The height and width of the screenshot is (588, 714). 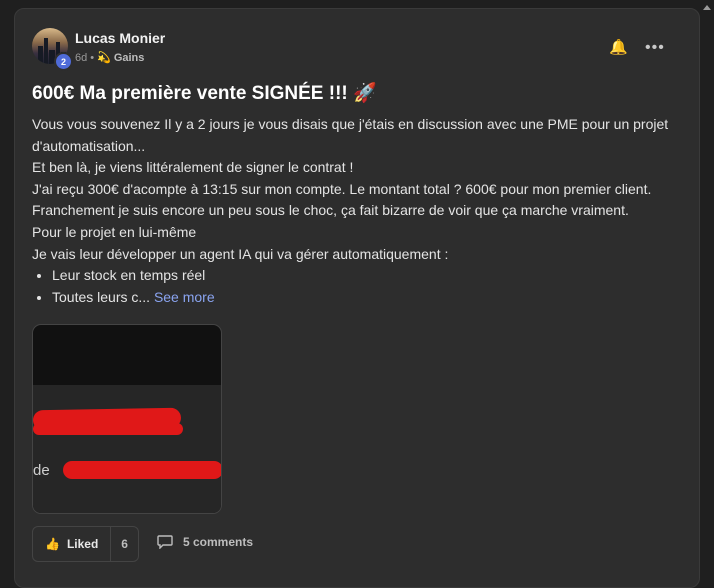 I want to click on post-image-thumbnail: de, so click(x=127, y=419).